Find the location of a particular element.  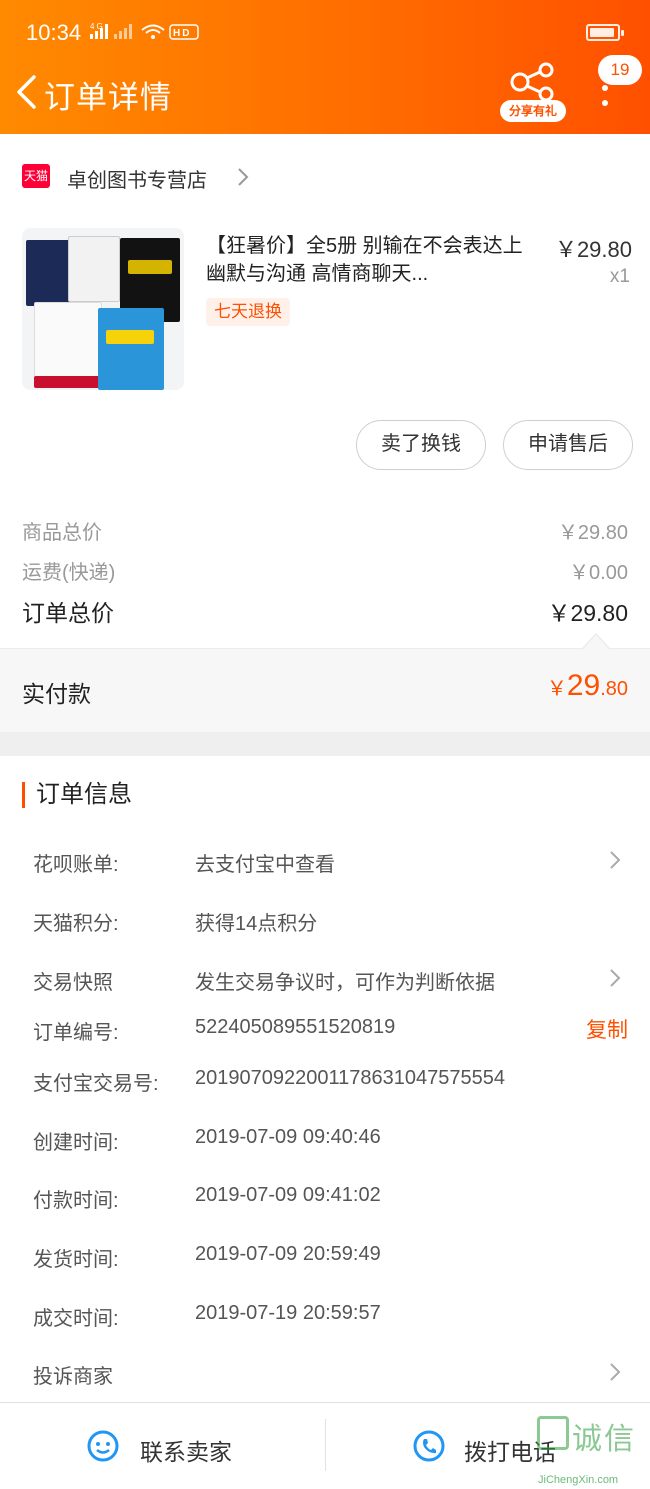

info-row-completed: 成交时间: 2019-07-19 20:59:57 is located at coordinates (325, 1316).